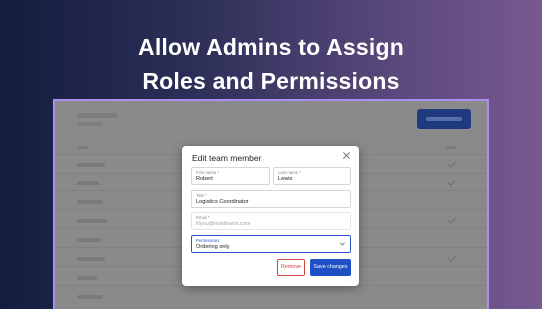  I want to click on add-member-button, so click(444, 119).